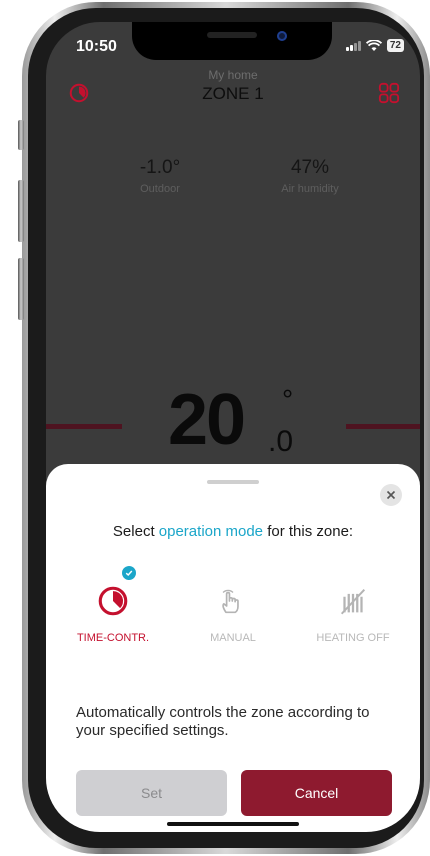 This screenshot has width=430, height=856. Describe the element at coordinates (21, 135) in the screenshot. I see `mute-switch` at that location.